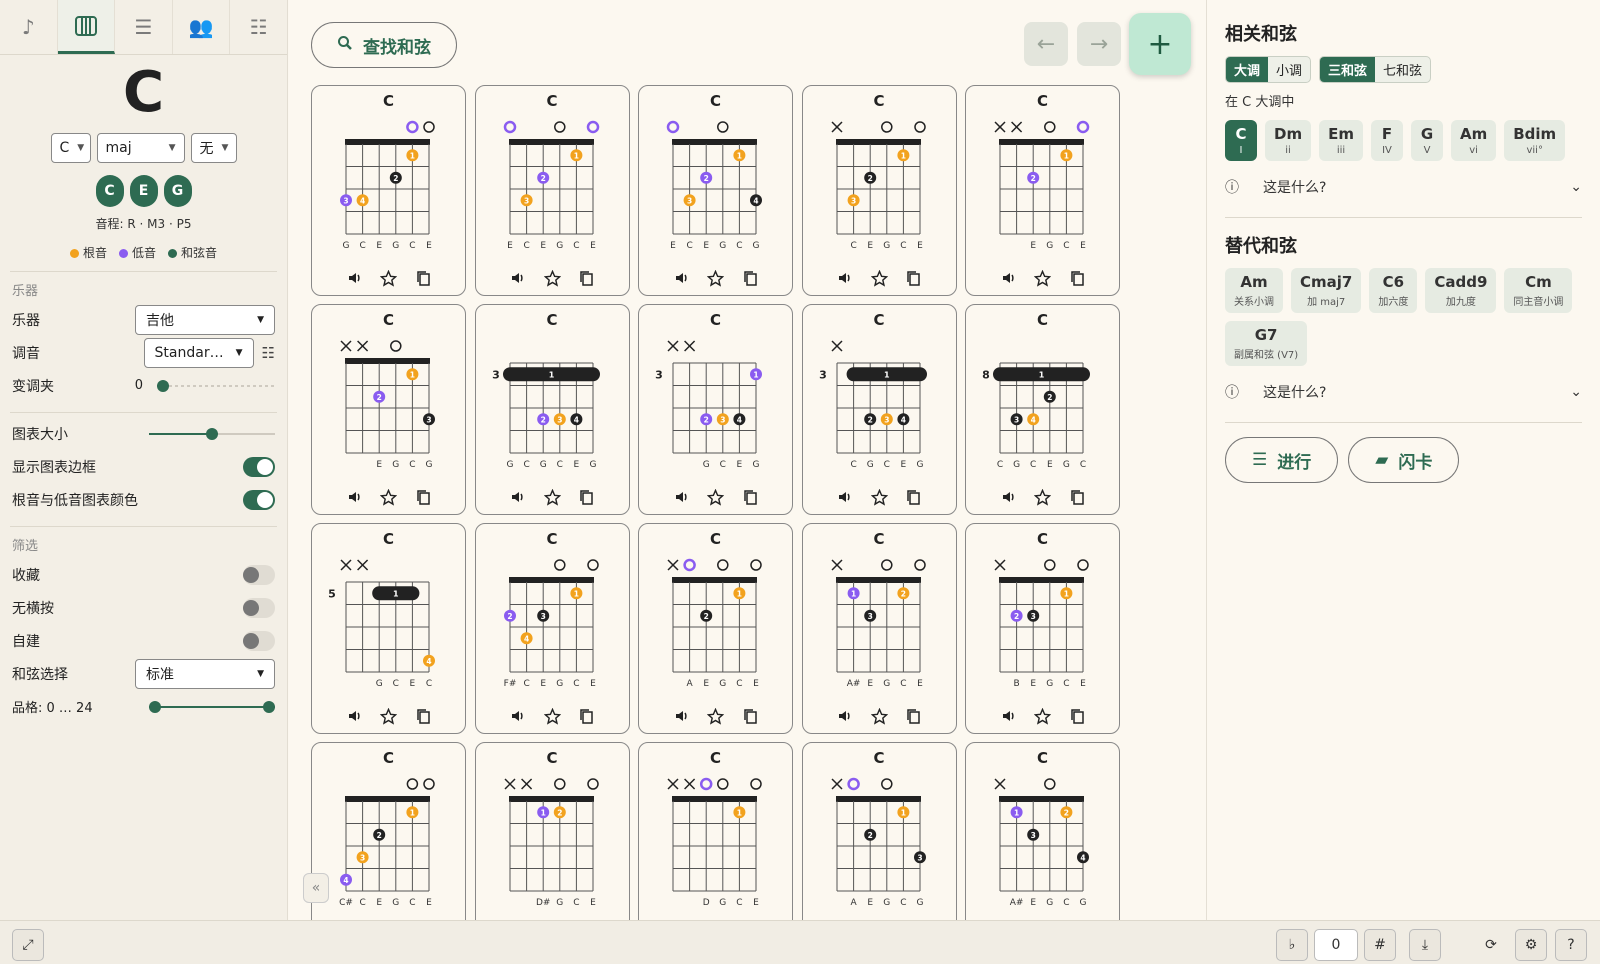  What do you see at coordinates (1386, 140) in the screenshot?
I see `chord-chip: F IV` at bounding box center [1386, 140].